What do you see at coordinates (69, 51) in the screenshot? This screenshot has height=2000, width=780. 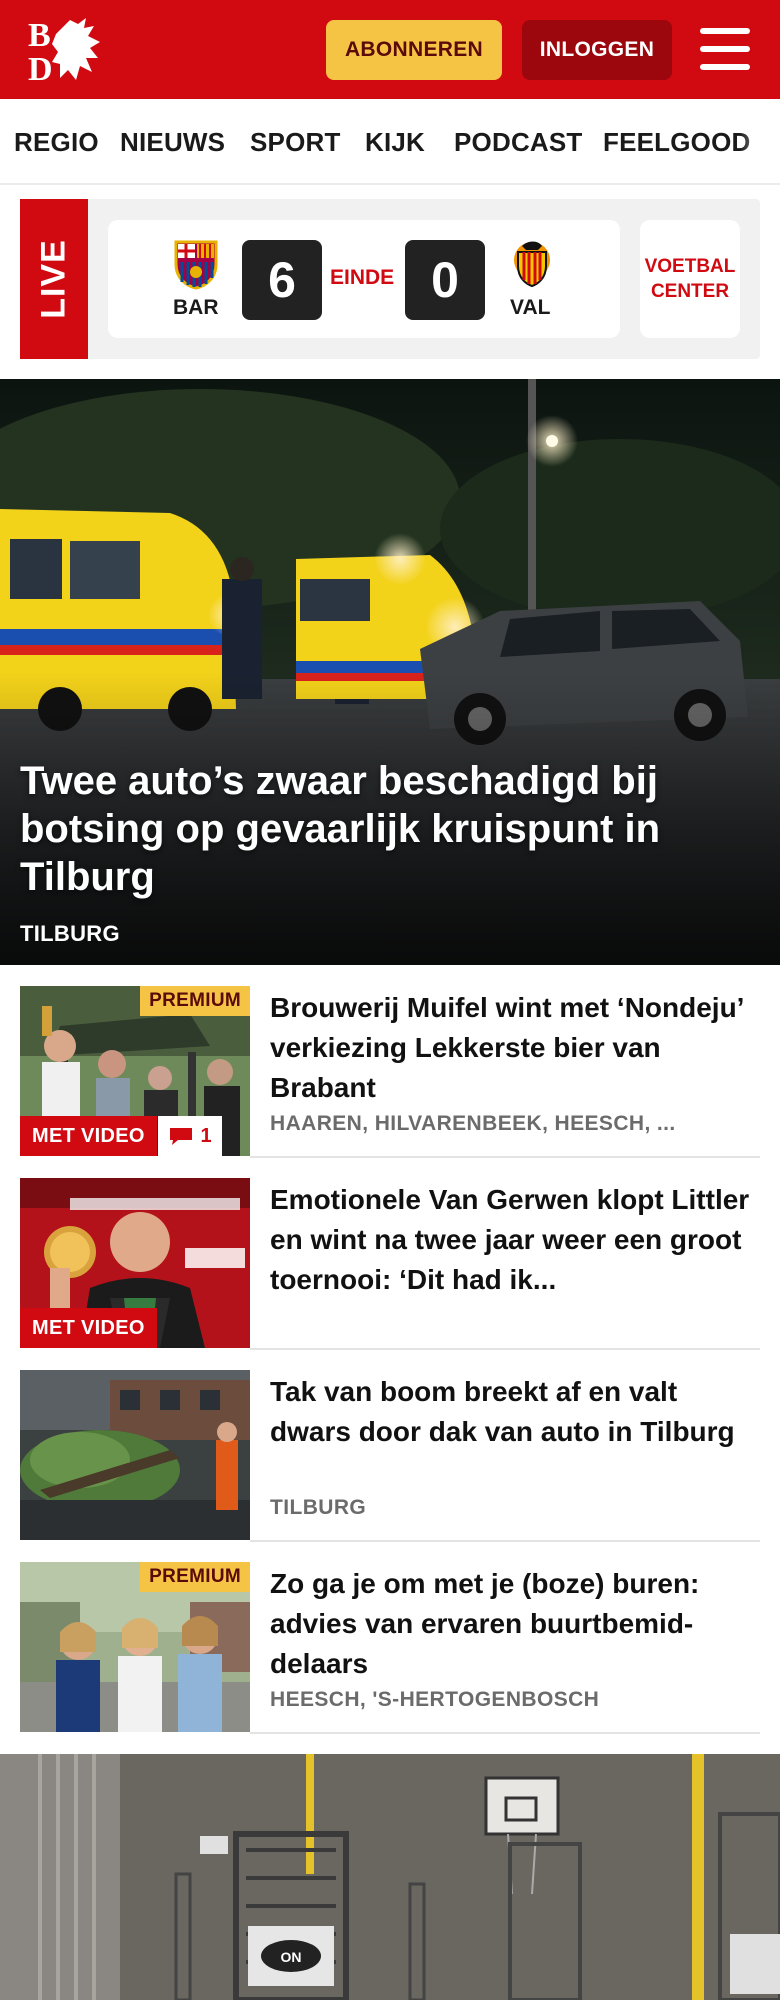 I see `bd-logo: B D` at bounding box center [69, 51].